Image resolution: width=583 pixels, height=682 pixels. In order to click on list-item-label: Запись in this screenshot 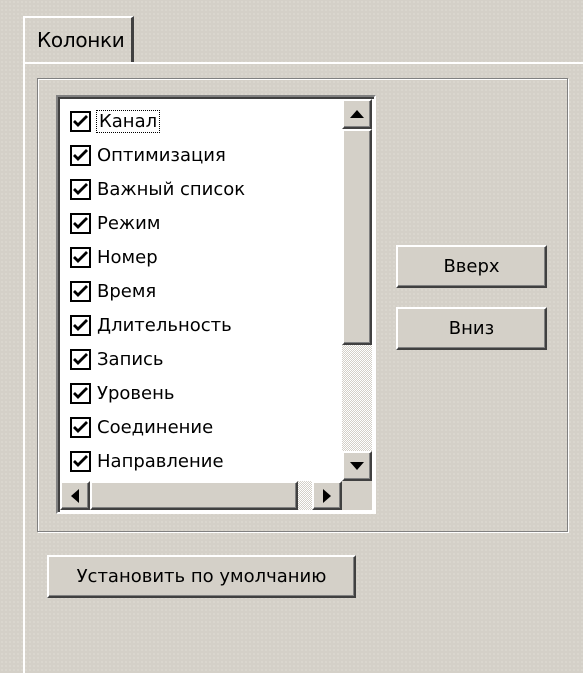, I will do `click(130, 359)`.